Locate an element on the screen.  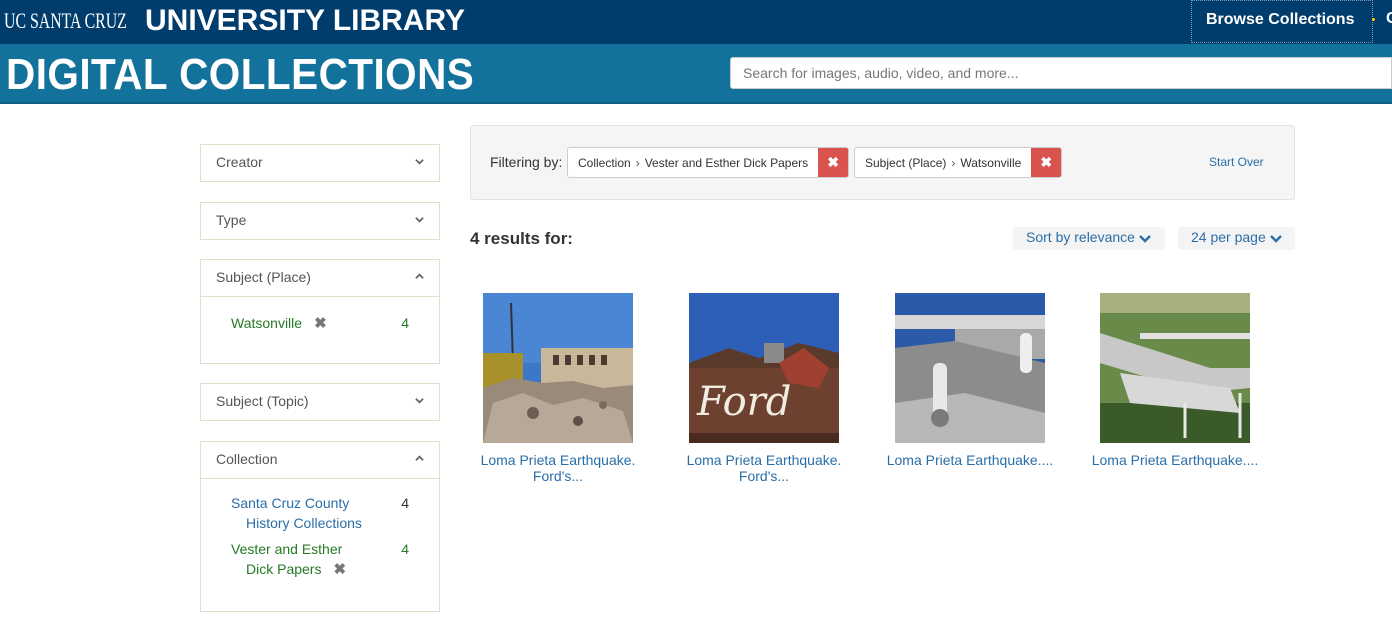
facet-creator-toggle: Creator is located at coordinates (320, 163).